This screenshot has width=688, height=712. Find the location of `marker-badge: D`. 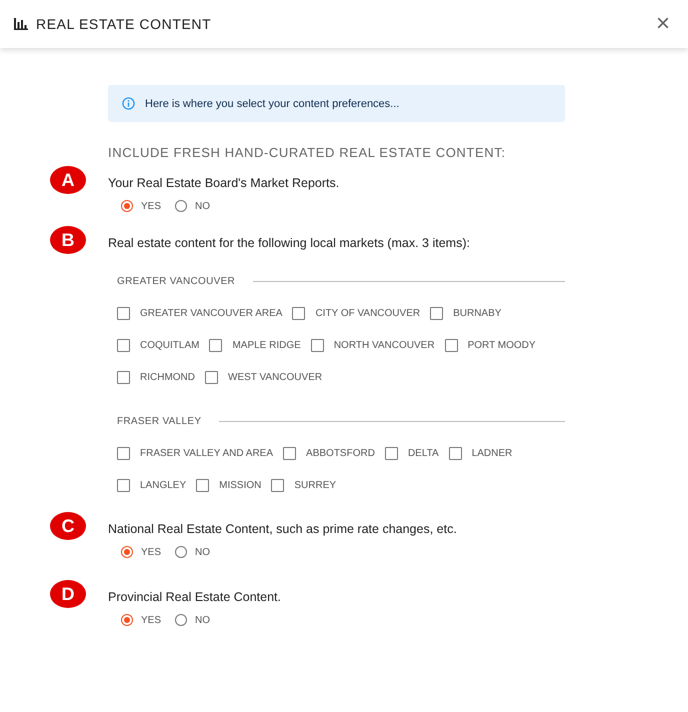

marker-badge: D is located at coordinates (68, 594).